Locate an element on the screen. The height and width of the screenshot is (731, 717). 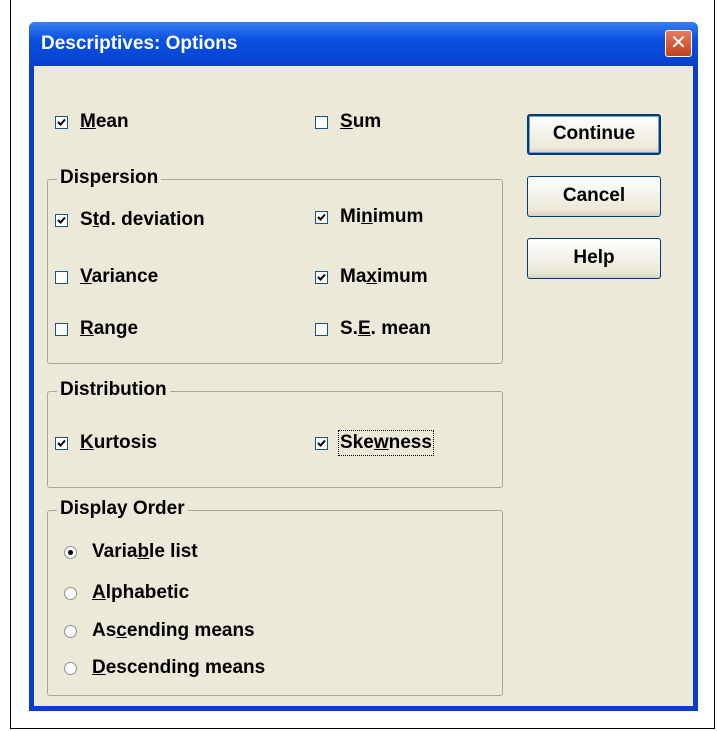
alphabetic-radio: Alphabetic is located at coordinates (126, 593).